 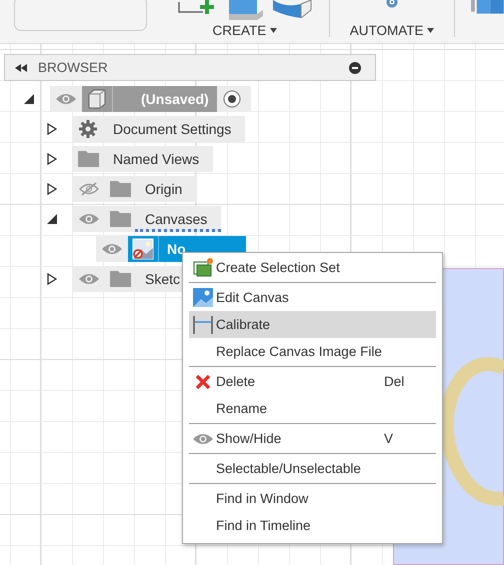 What do you see at coordinates (387, 30) in the screenshot?
I see `toolbar-group-label: AUTOMATE` at bounding box center [387, 30].